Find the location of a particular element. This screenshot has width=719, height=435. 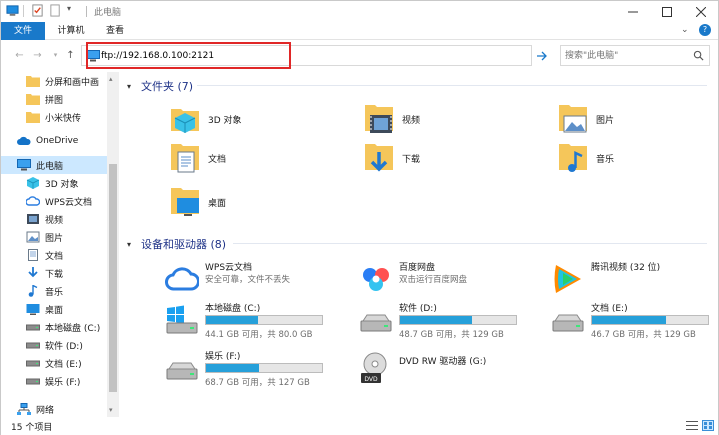

large-icons-view-icon is located at coordinates (708, 425).